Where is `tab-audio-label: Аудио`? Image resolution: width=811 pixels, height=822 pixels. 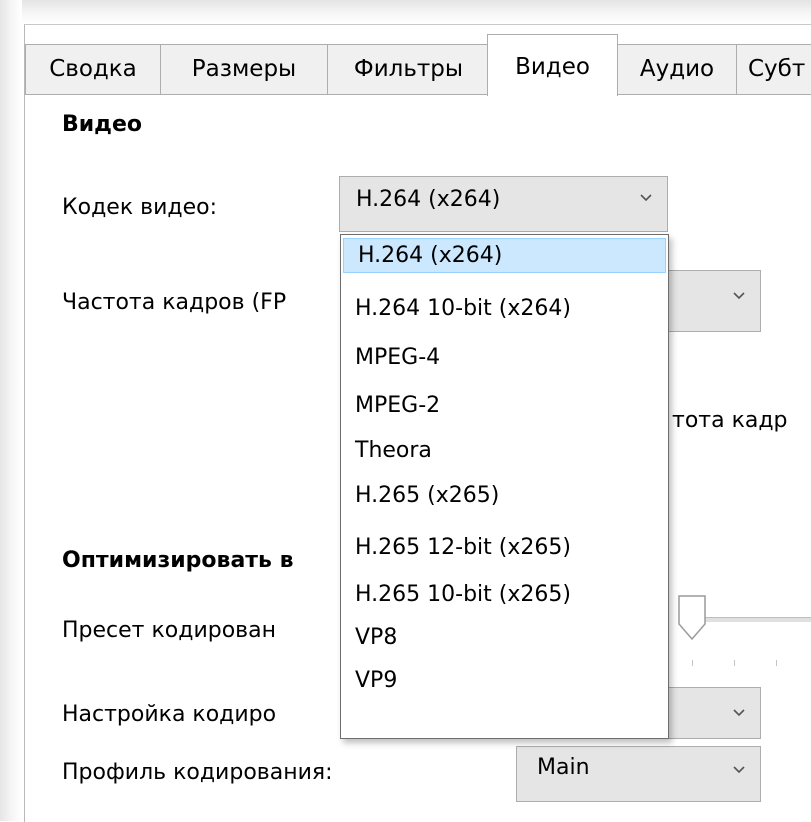
tab-audio-label: Аудио is located at coordinates (677, 69).